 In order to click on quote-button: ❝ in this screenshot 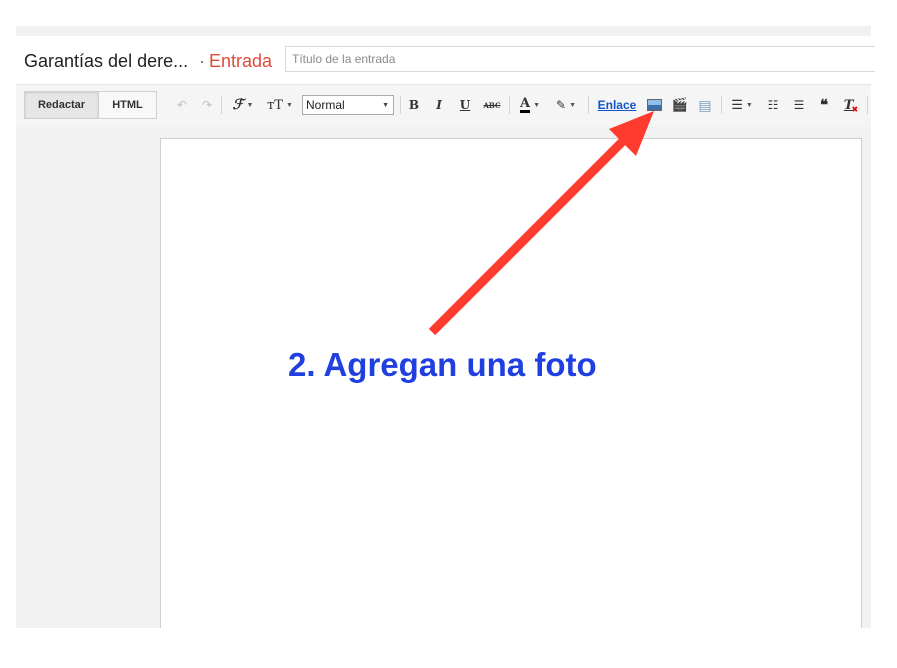, I will do `click(824, 105)`.